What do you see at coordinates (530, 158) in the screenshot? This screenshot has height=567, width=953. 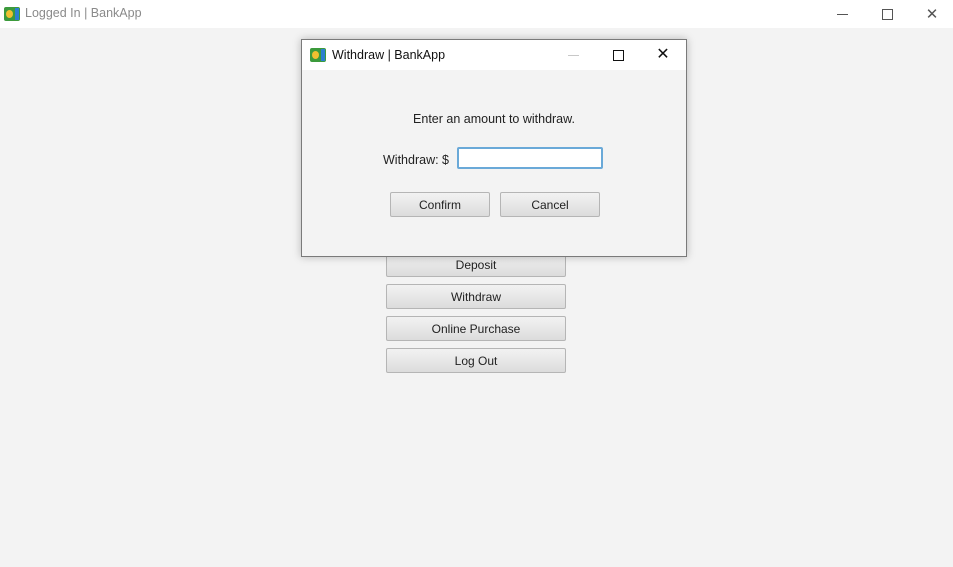 I see `withdraw-amount-input` at bounding box center [530, 158].